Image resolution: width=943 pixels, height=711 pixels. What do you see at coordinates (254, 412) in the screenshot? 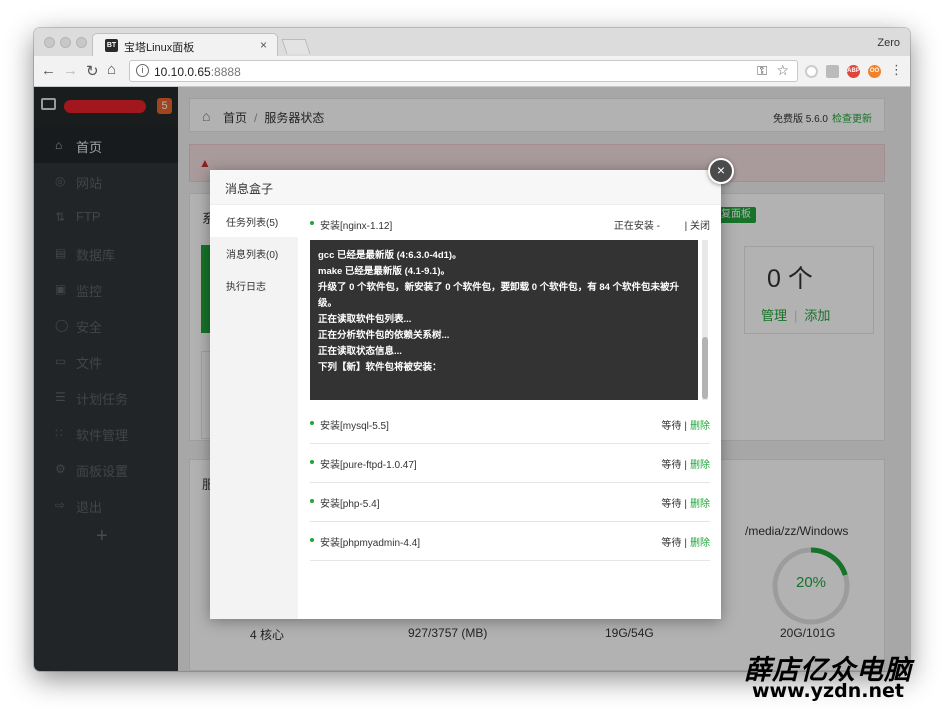
I see `modal-nav: 任务列表(5) 消息列表(0) 执行日志` at bounding box center [254, 412].